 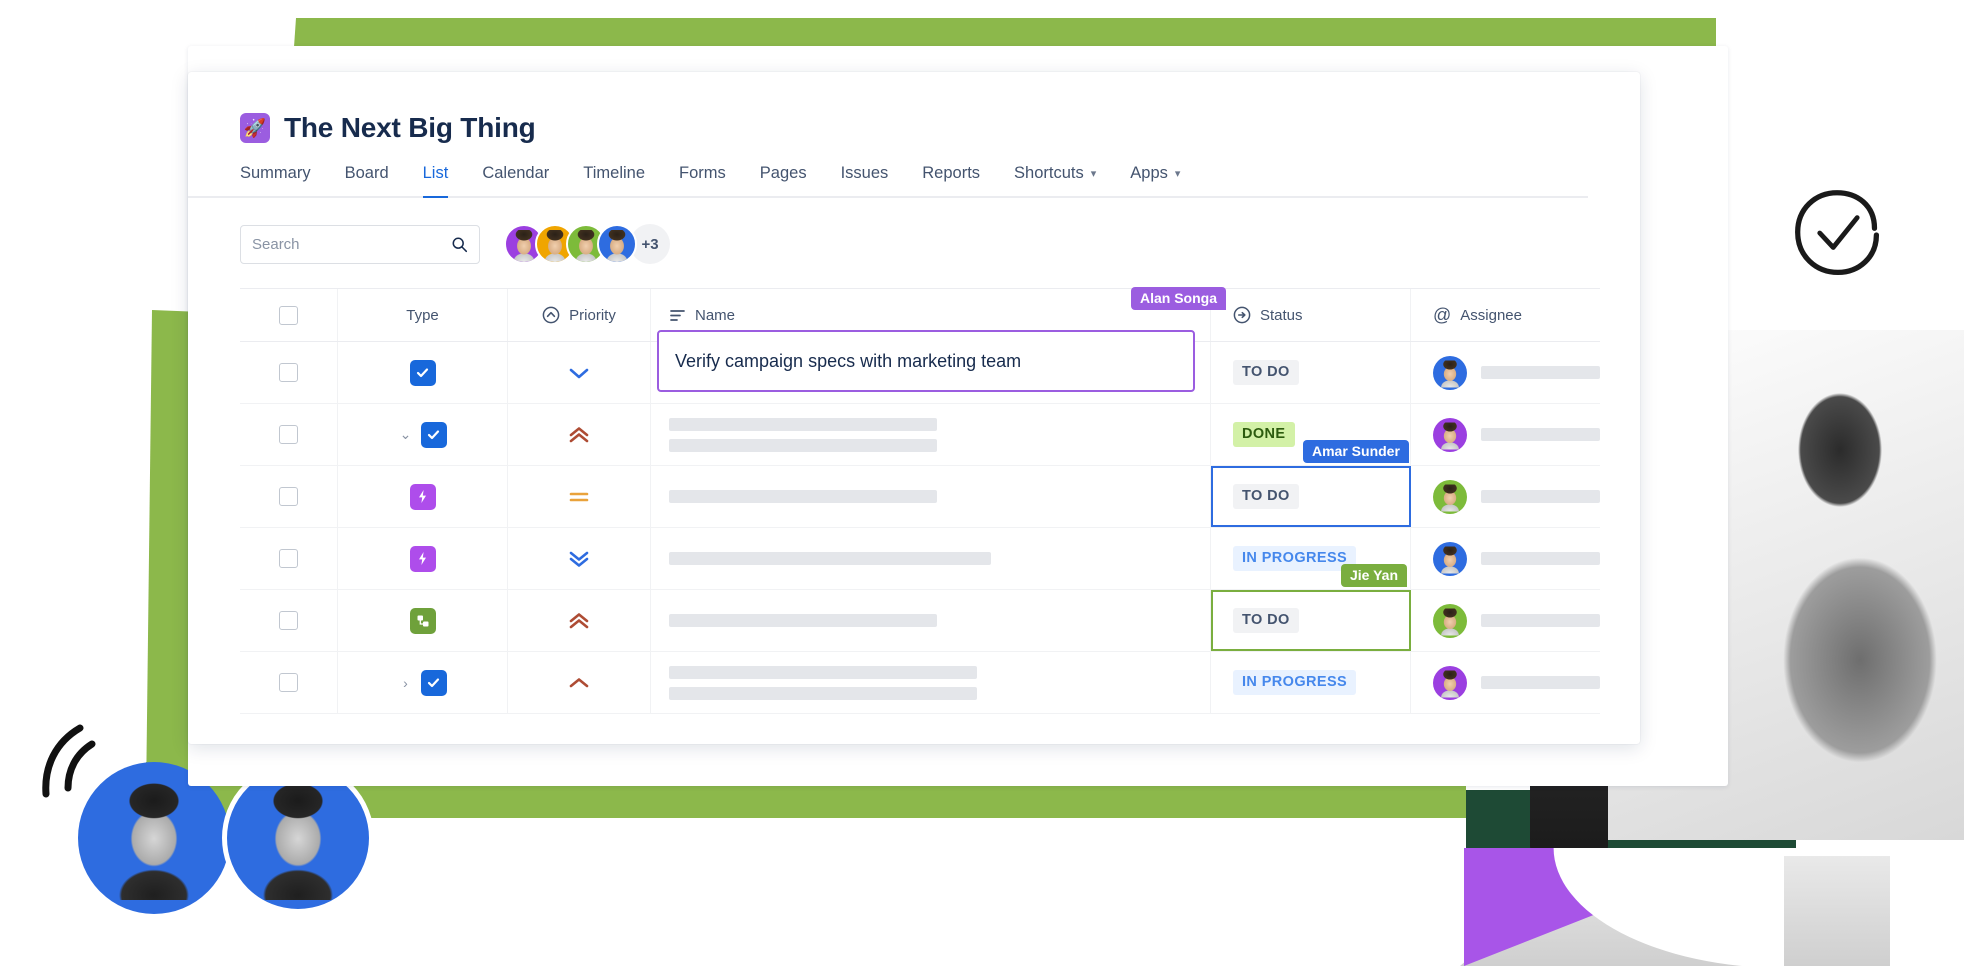 I want to click on row-status-cell: TO DO, so click(x=1311, y=372).